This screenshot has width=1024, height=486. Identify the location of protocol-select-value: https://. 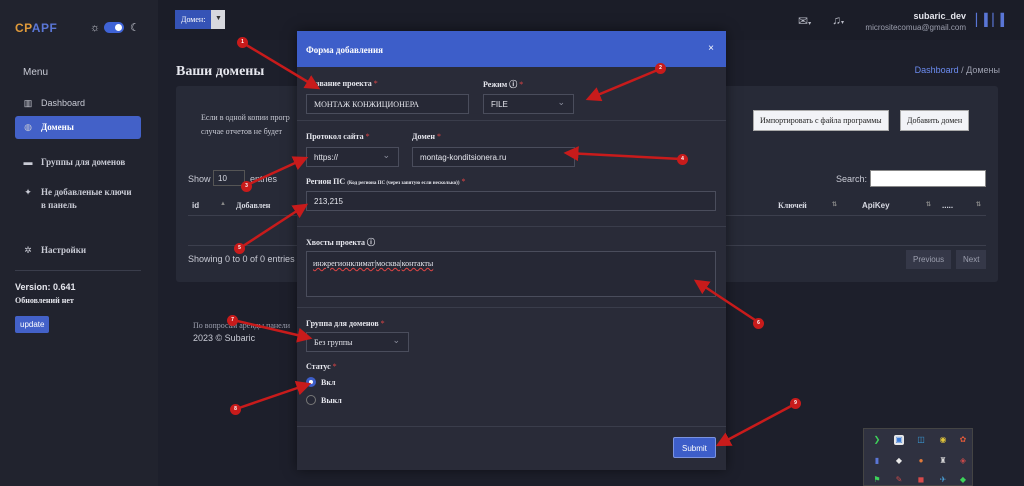
(326, 157).